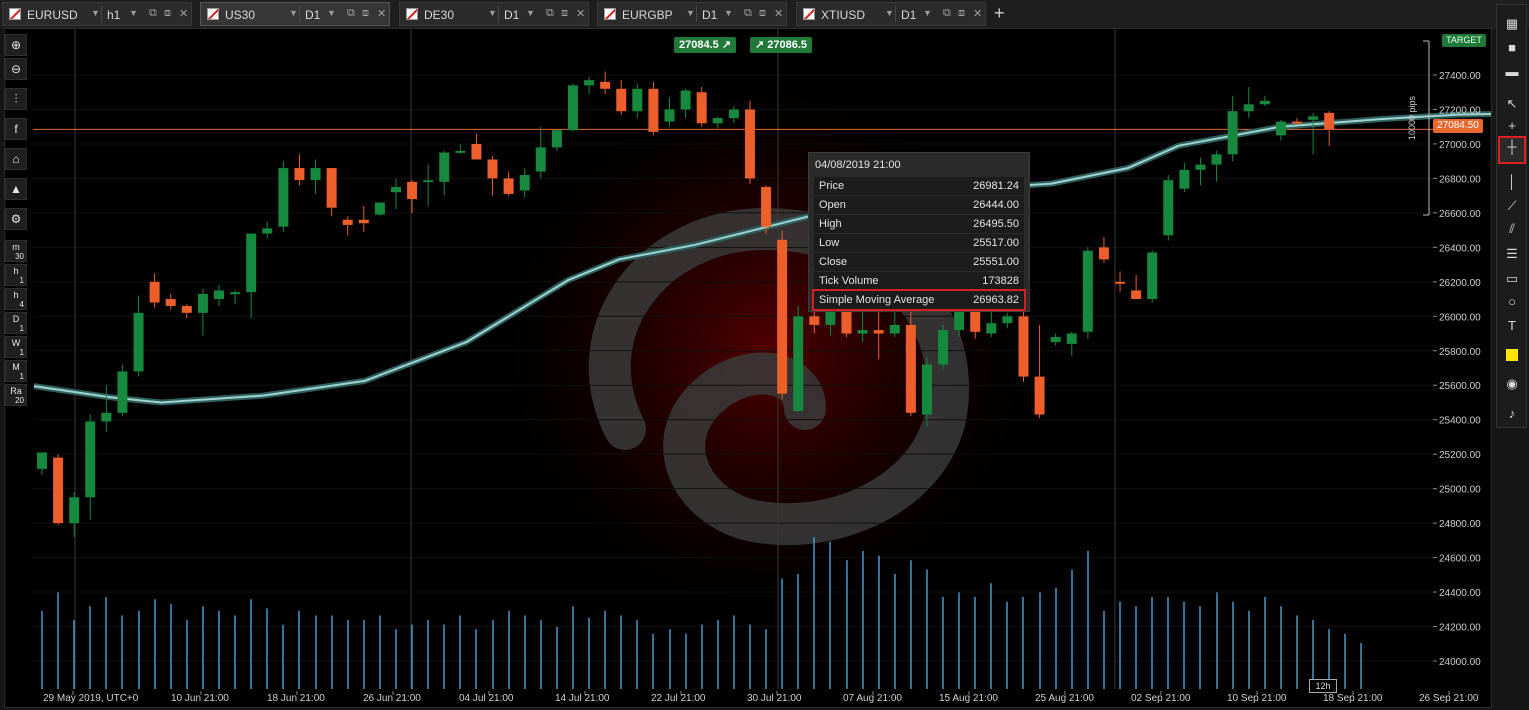 The width and height of the screenshot is (1529, 710). Describe the element at coordinates (16, 395) in the screenshot. I see `timeframe-ra20-button: Ra 20` at that location.